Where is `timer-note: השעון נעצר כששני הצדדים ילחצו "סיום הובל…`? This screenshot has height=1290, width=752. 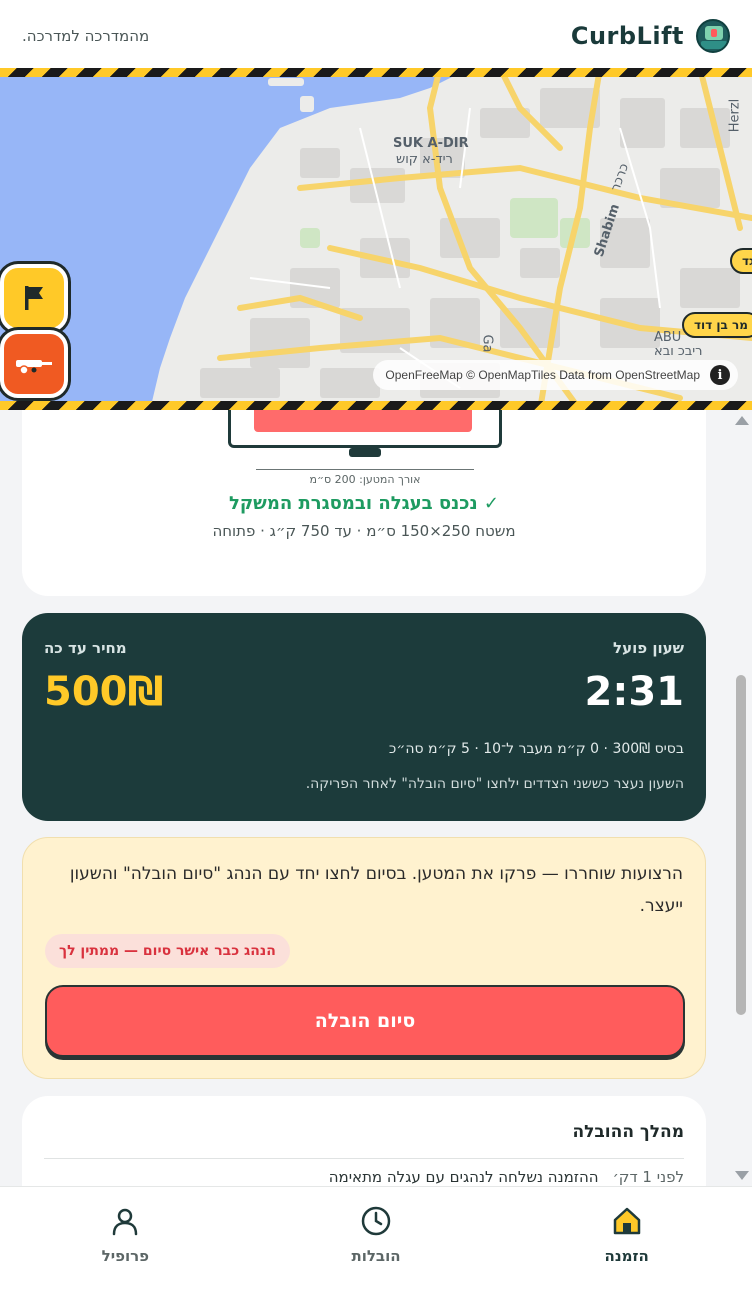
timer-note: השעון נעצר כששני הצדדים ילחצו "סיום הובל… is located at coordinates (494, 784).